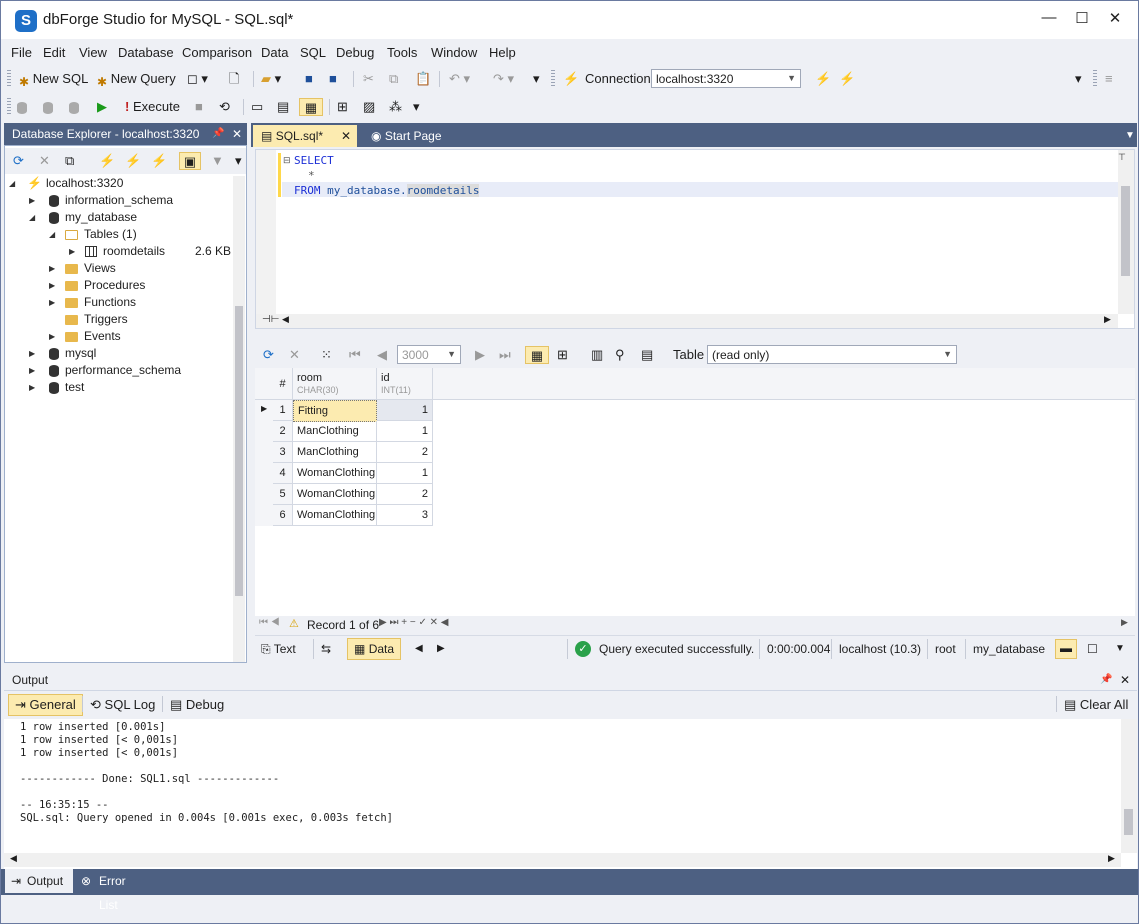 The image size is (1139, 924). What do you see at coordinates (270, 319) in the screenshot?
I see `split-icon: ⊣⊢` at bounding box center [270, 319].